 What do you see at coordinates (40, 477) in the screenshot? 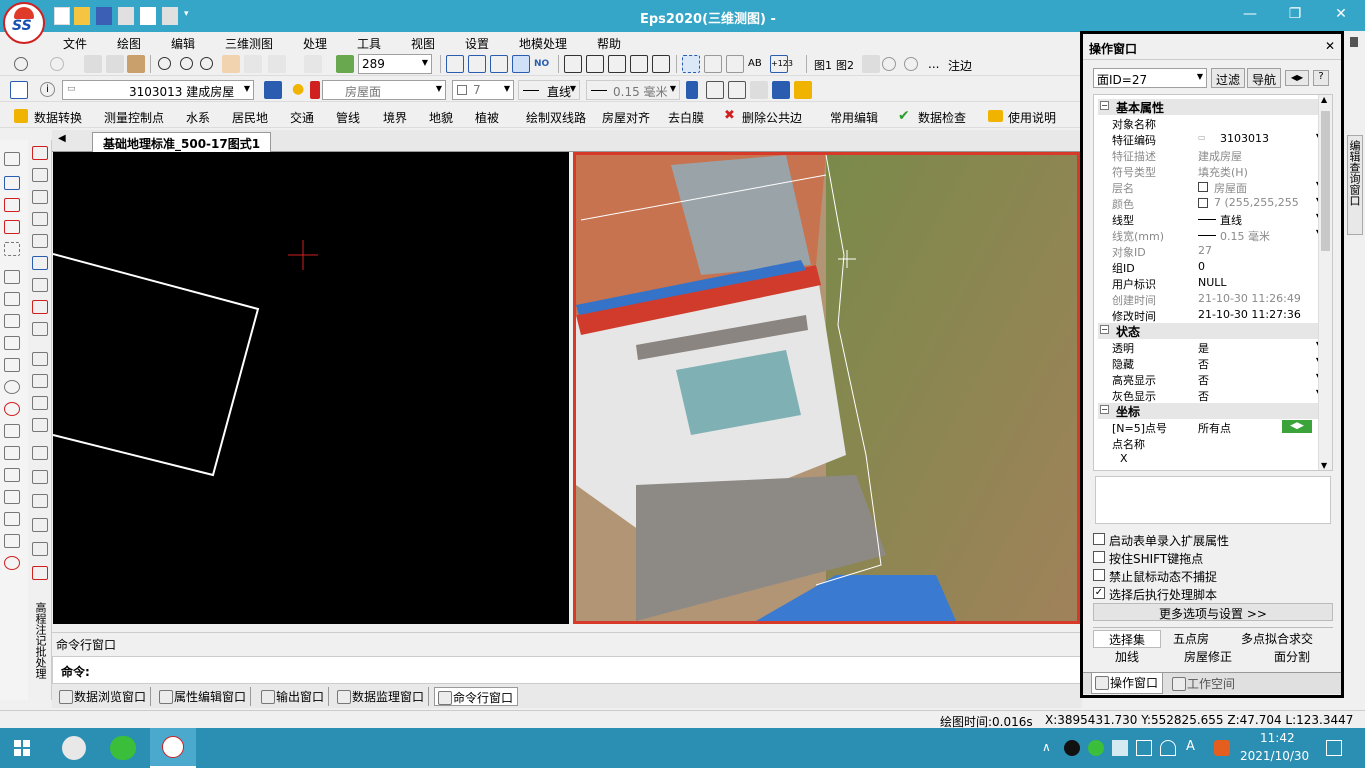
I see `tool-extend-icon` at bounding box center [40, 477].